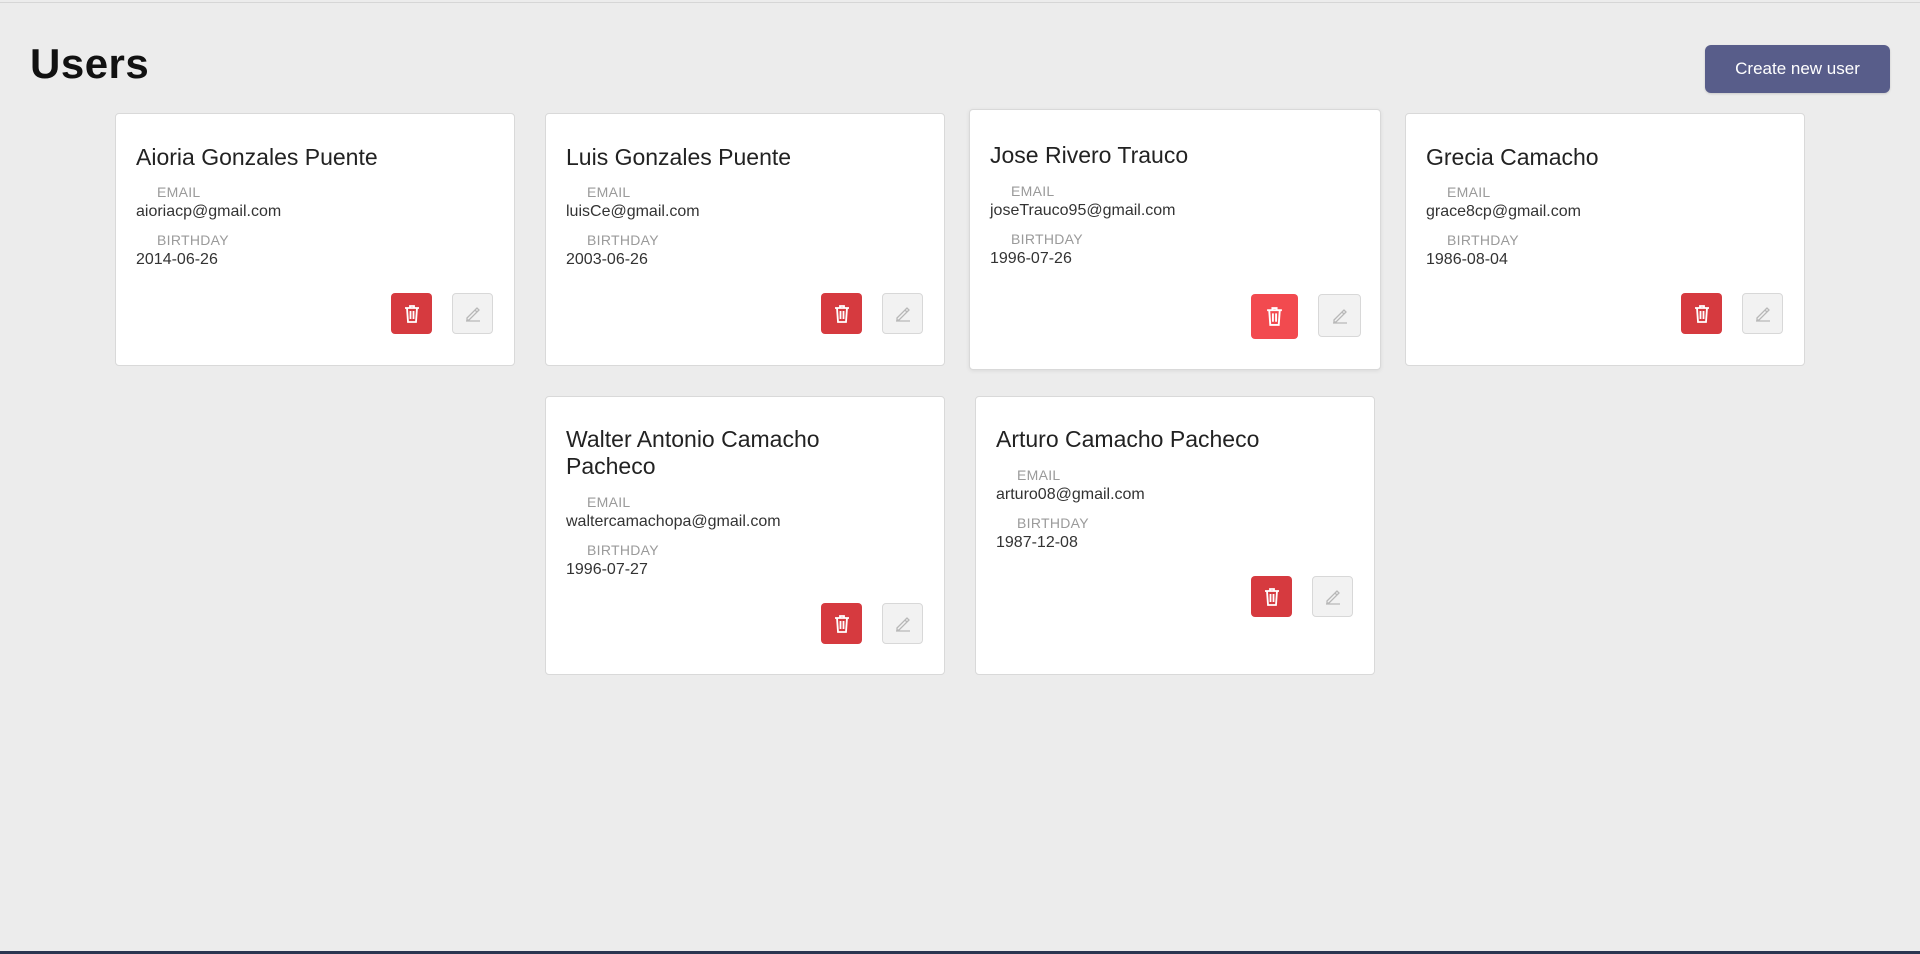  I want to click on user-email: luisCe@gmail.com, so click(633, 211).